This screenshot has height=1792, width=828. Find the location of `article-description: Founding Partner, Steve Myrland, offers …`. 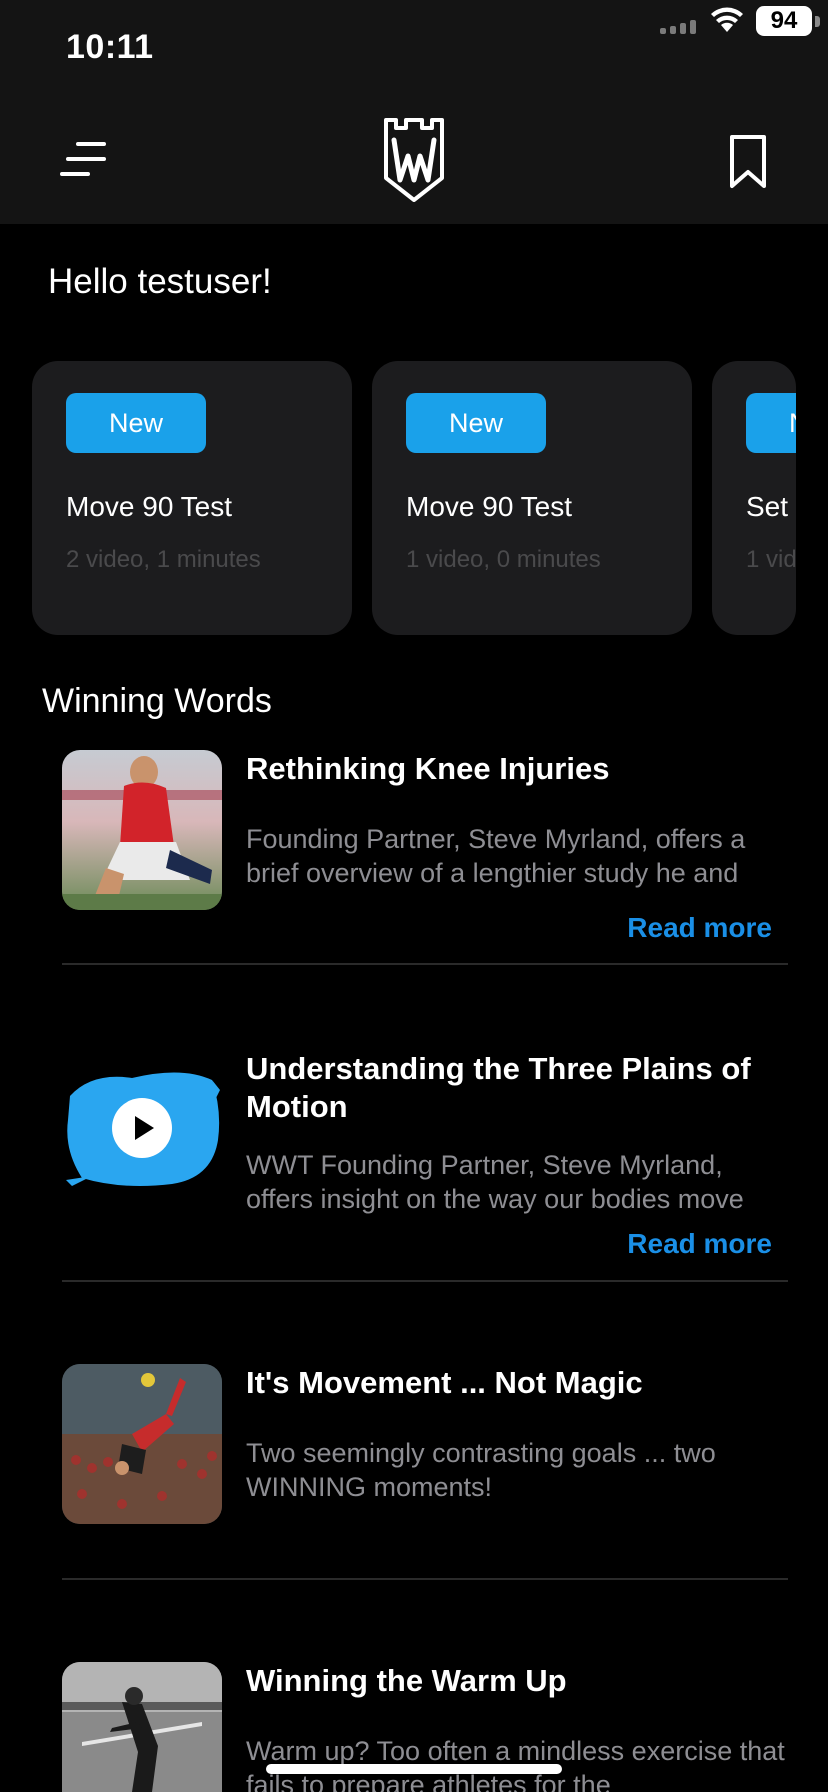

article-description: Founding Partner, Steve Myrland, offers … is located at coordinates (496, 856).